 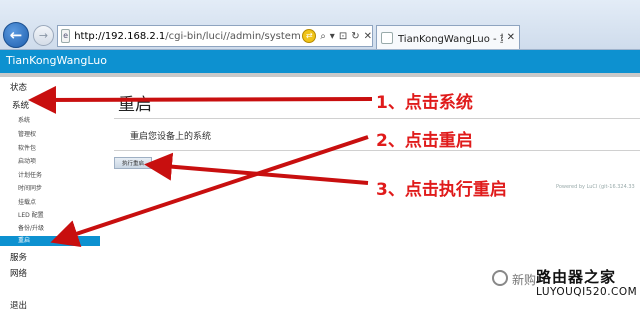 I want to click on sidebar-item-status: 状态, so click(x=50, y=87).